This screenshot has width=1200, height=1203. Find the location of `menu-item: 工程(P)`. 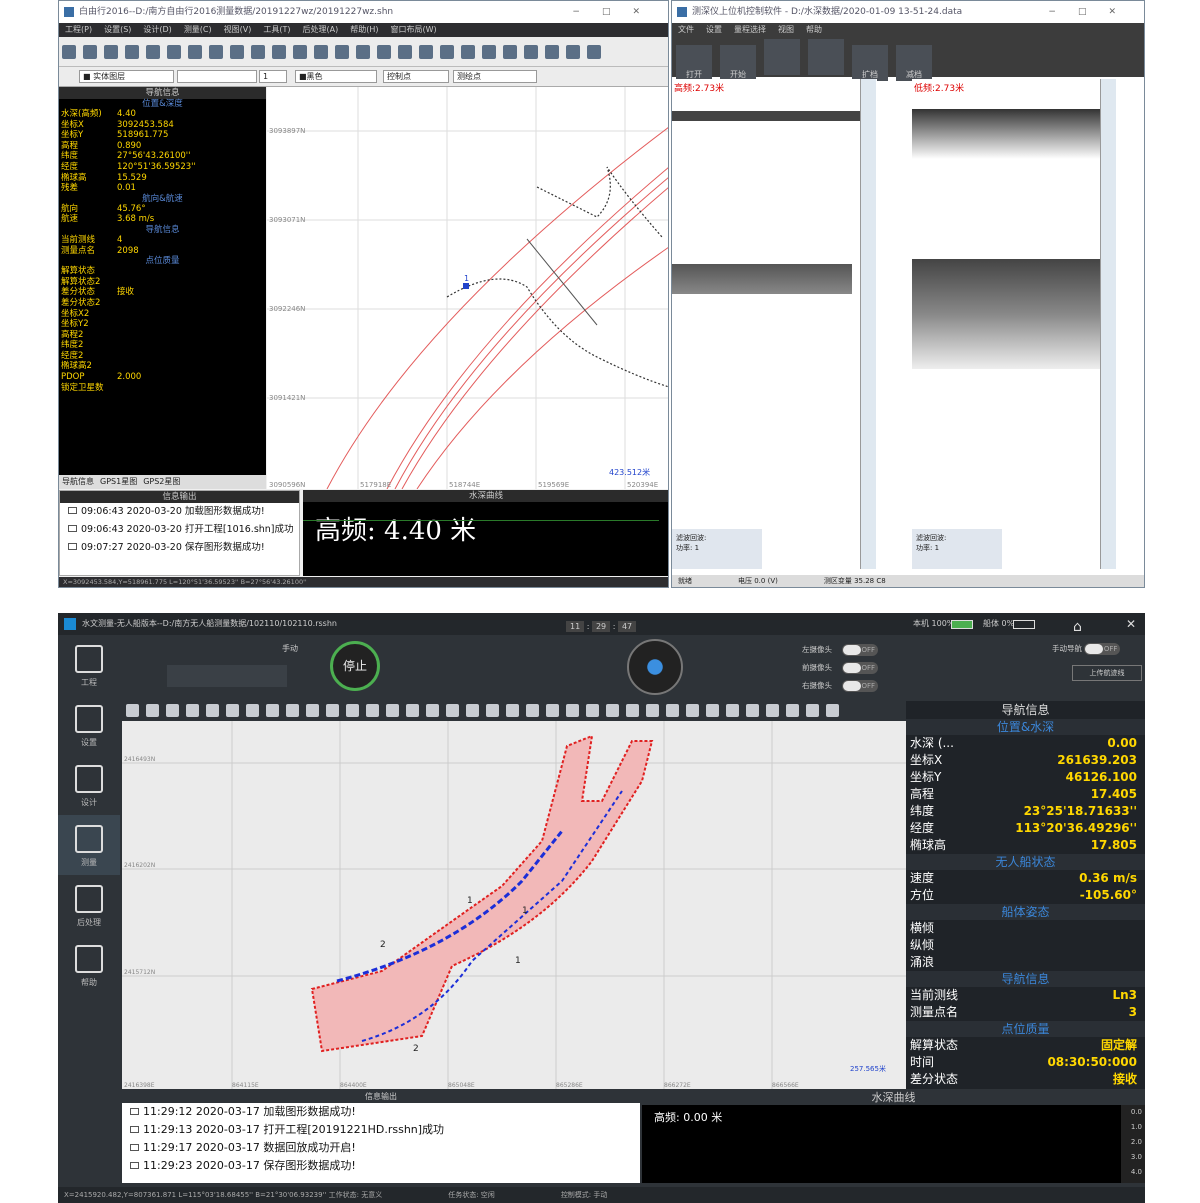

menu-item: 工程(P) is located at coordinates (78, 29).